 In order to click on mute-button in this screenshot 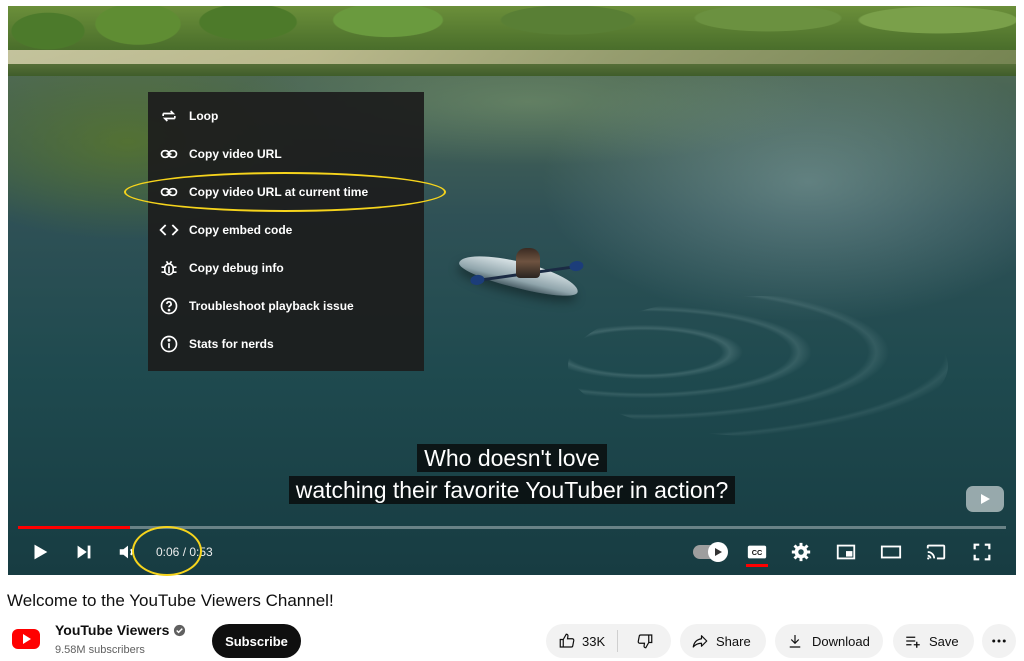, I will do `click(128, 552)`.